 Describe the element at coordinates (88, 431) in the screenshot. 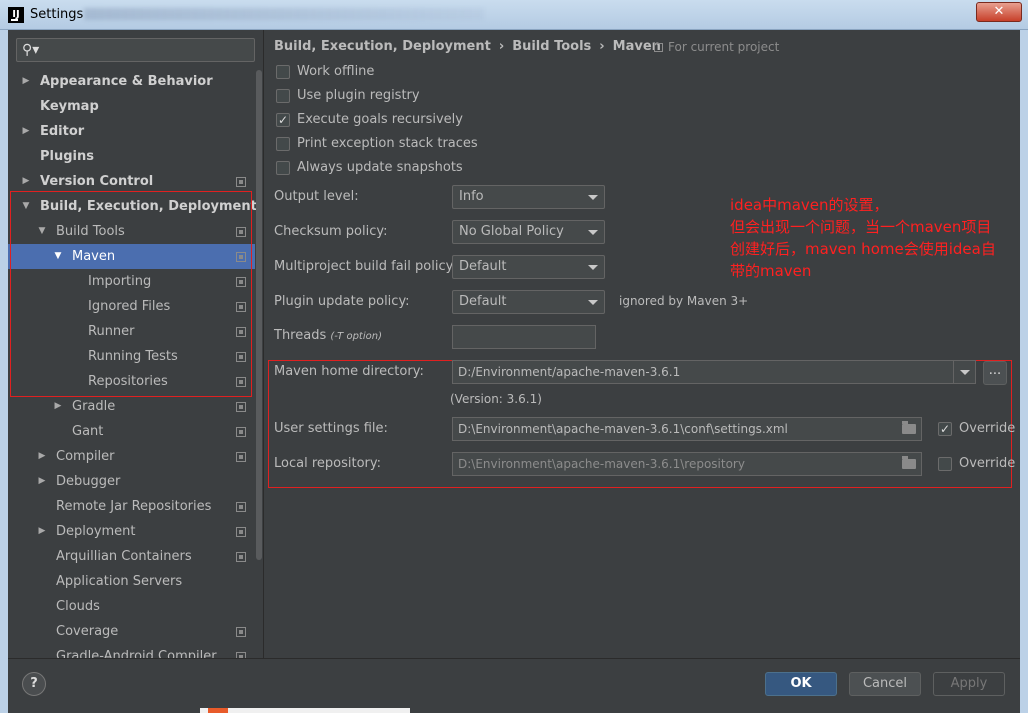

I see `sidebar-item-label: Gant` at that location.